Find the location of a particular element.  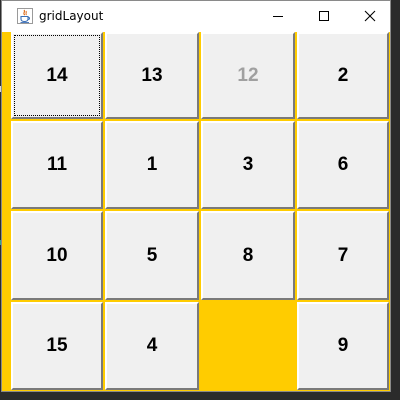

java-coffee-icon is located at coordinates (25, 16).